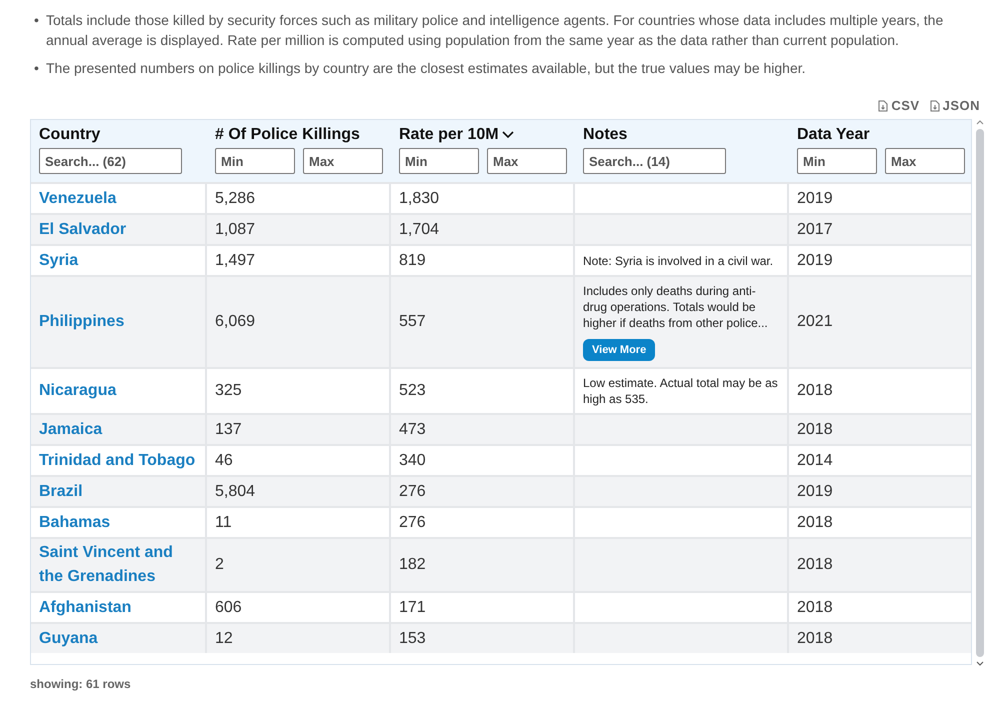 The width and height of the screenshot is (1000, 726). I want to click on column-header: Country, so click(119, 135).